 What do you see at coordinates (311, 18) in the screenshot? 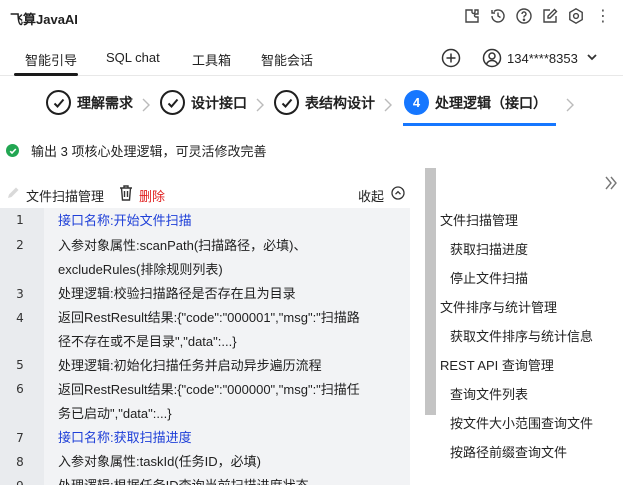
I see `title-bar: 飞算JavaAI ⋮` at bounding box center [311, 18].